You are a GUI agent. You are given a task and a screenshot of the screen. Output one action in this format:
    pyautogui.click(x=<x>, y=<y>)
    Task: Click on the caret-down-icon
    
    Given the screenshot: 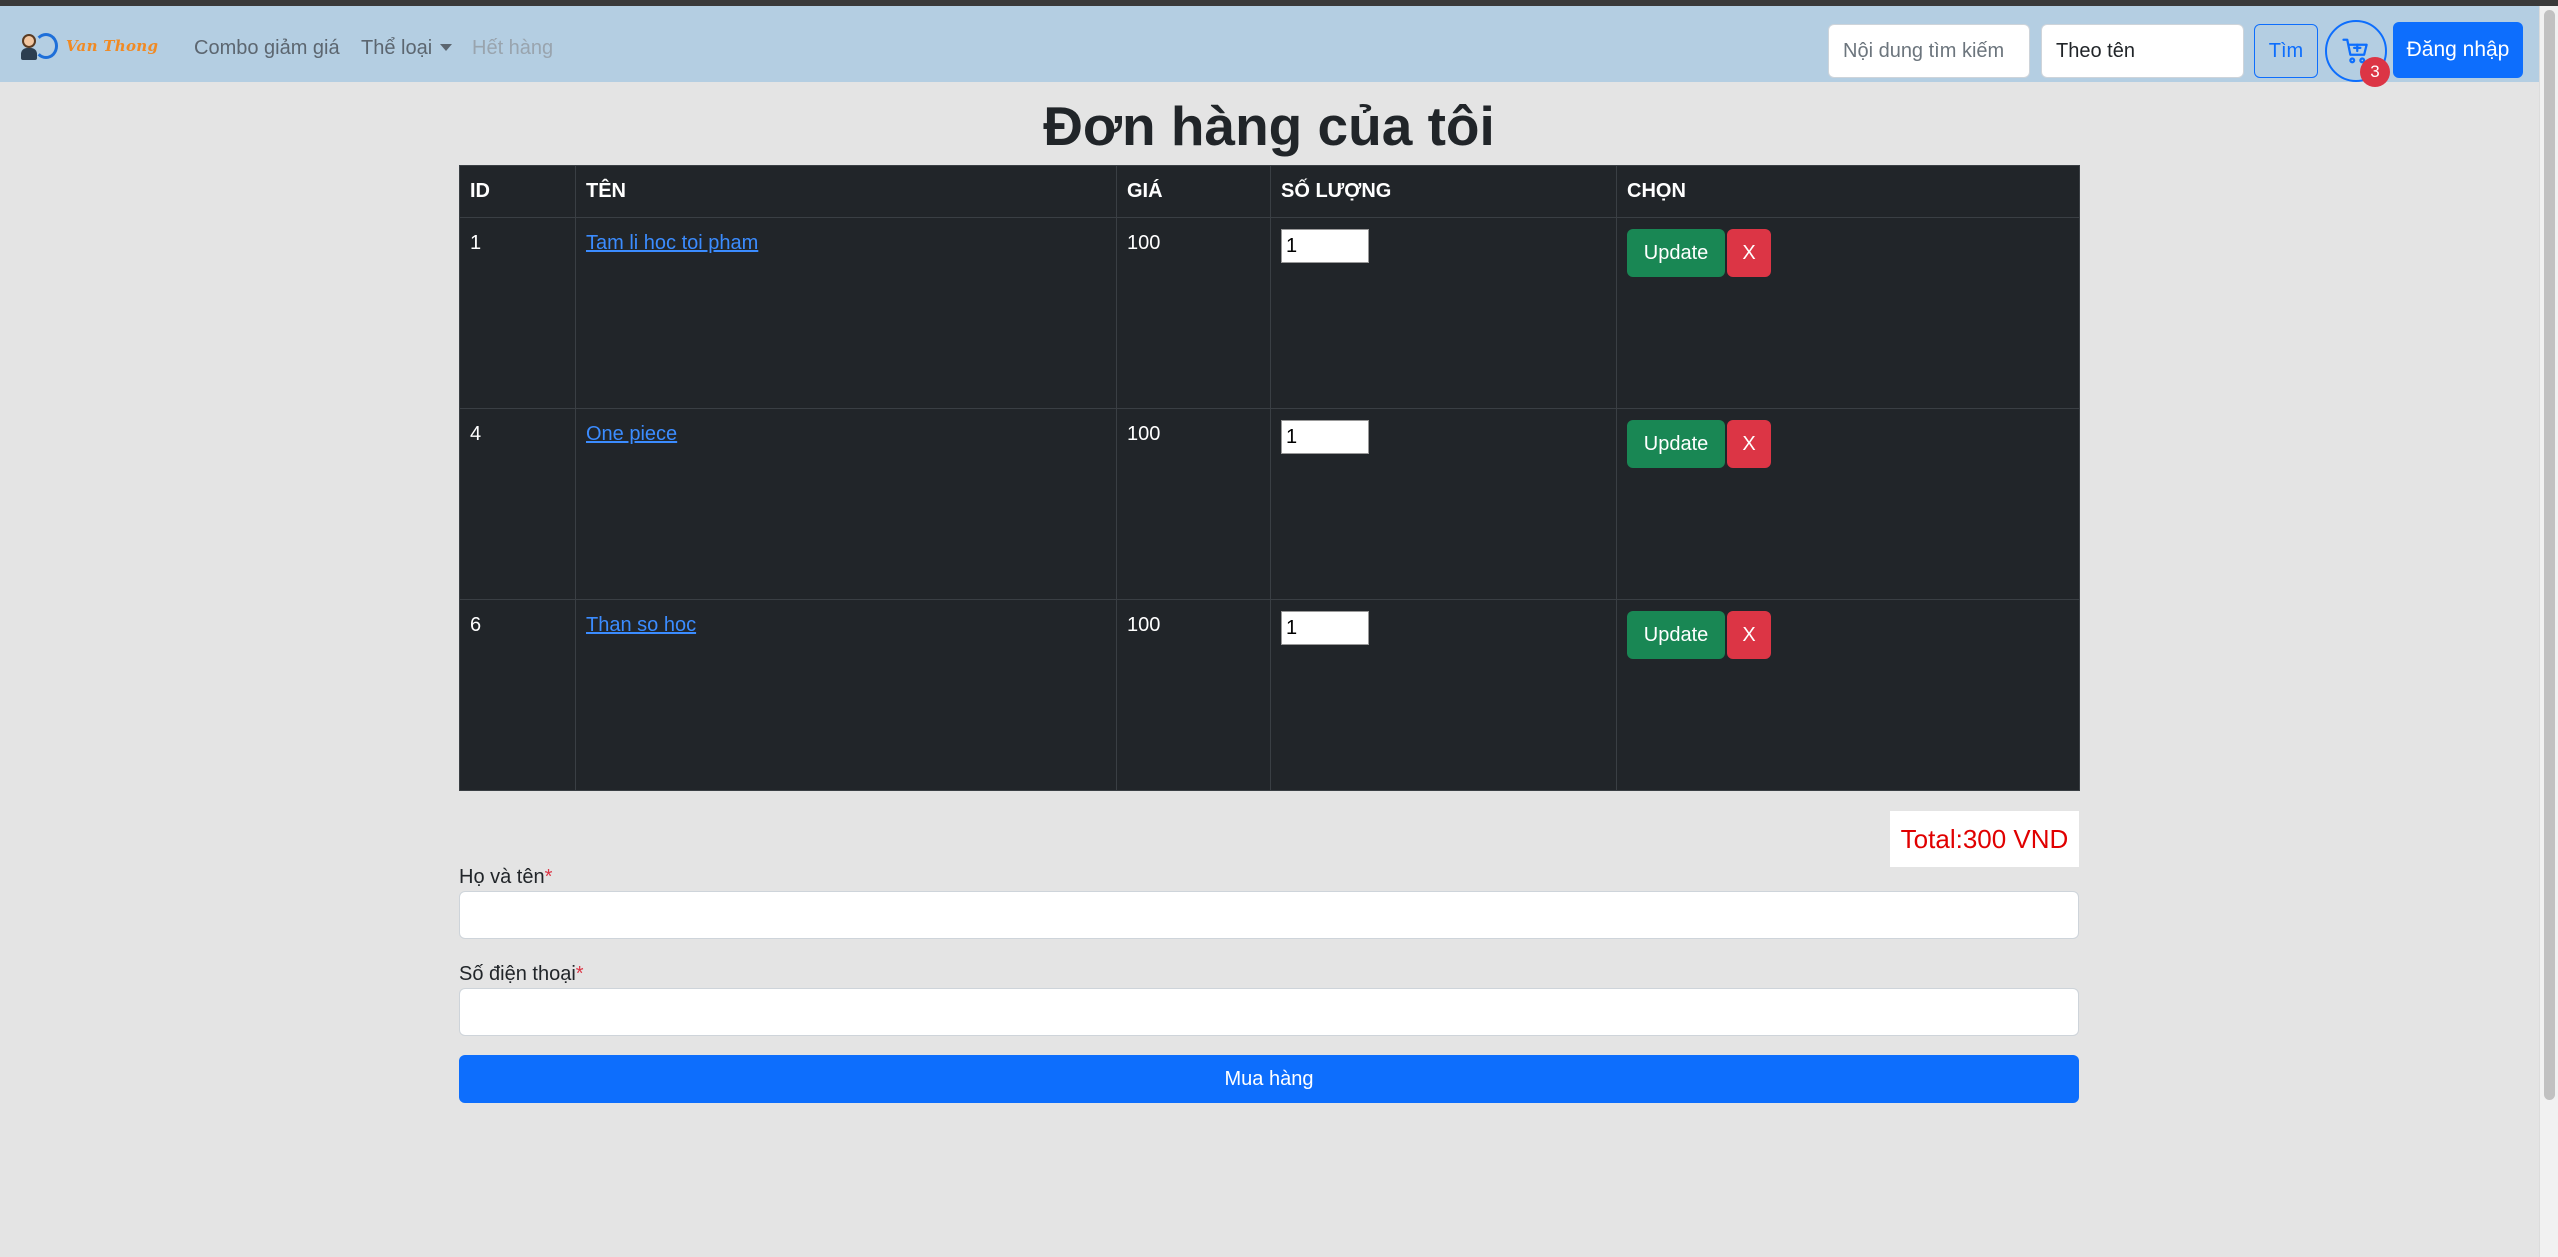 What is the action you would take?
    pyautogui.click(x=446, y=47)
    